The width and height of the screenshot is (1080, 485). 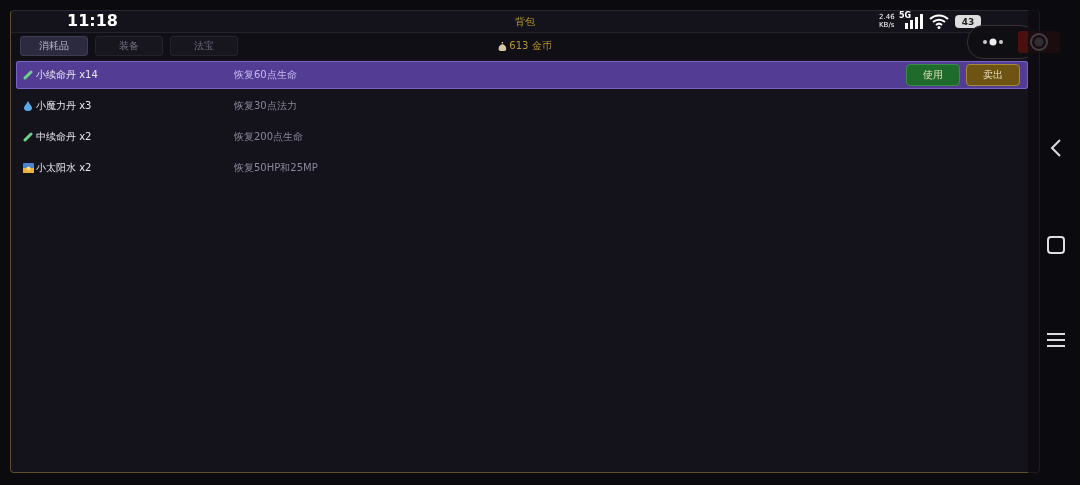 What do you see at coordinates (530, 46) in the screenshot?
I see `coin-balance: 613 金币` at bounding box center [530, 46].